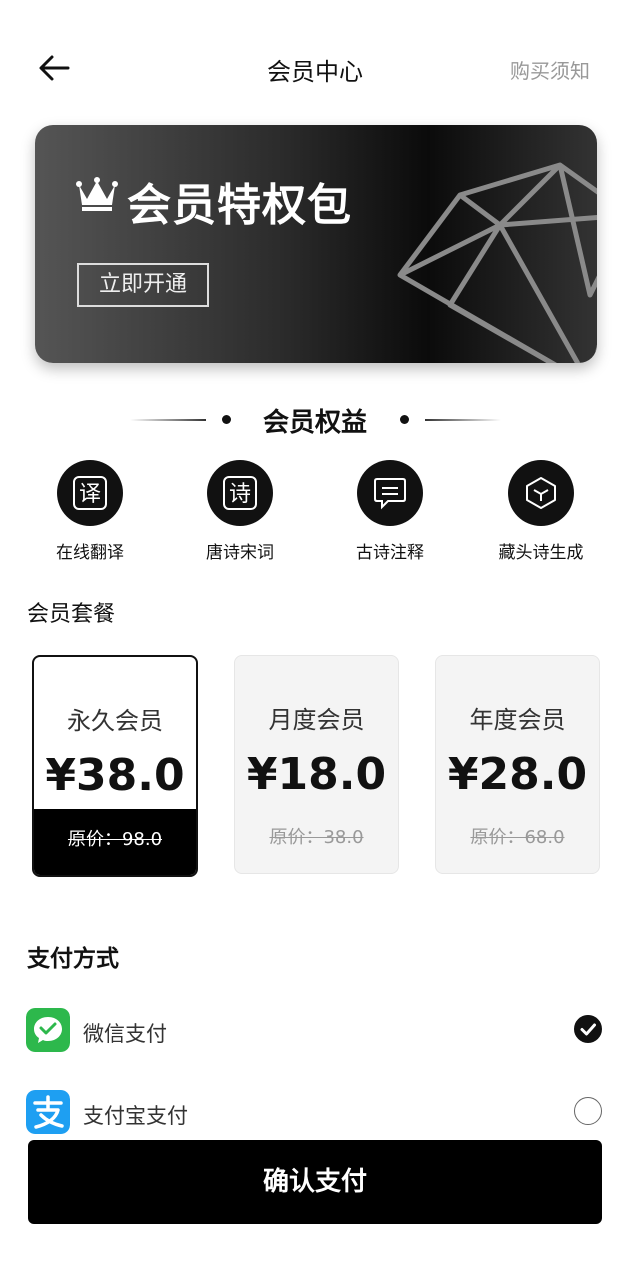 The height and width of the screenshot is (1280, 630). I want to click on benefit-annotation: 古诗注释, so click(390, 511).